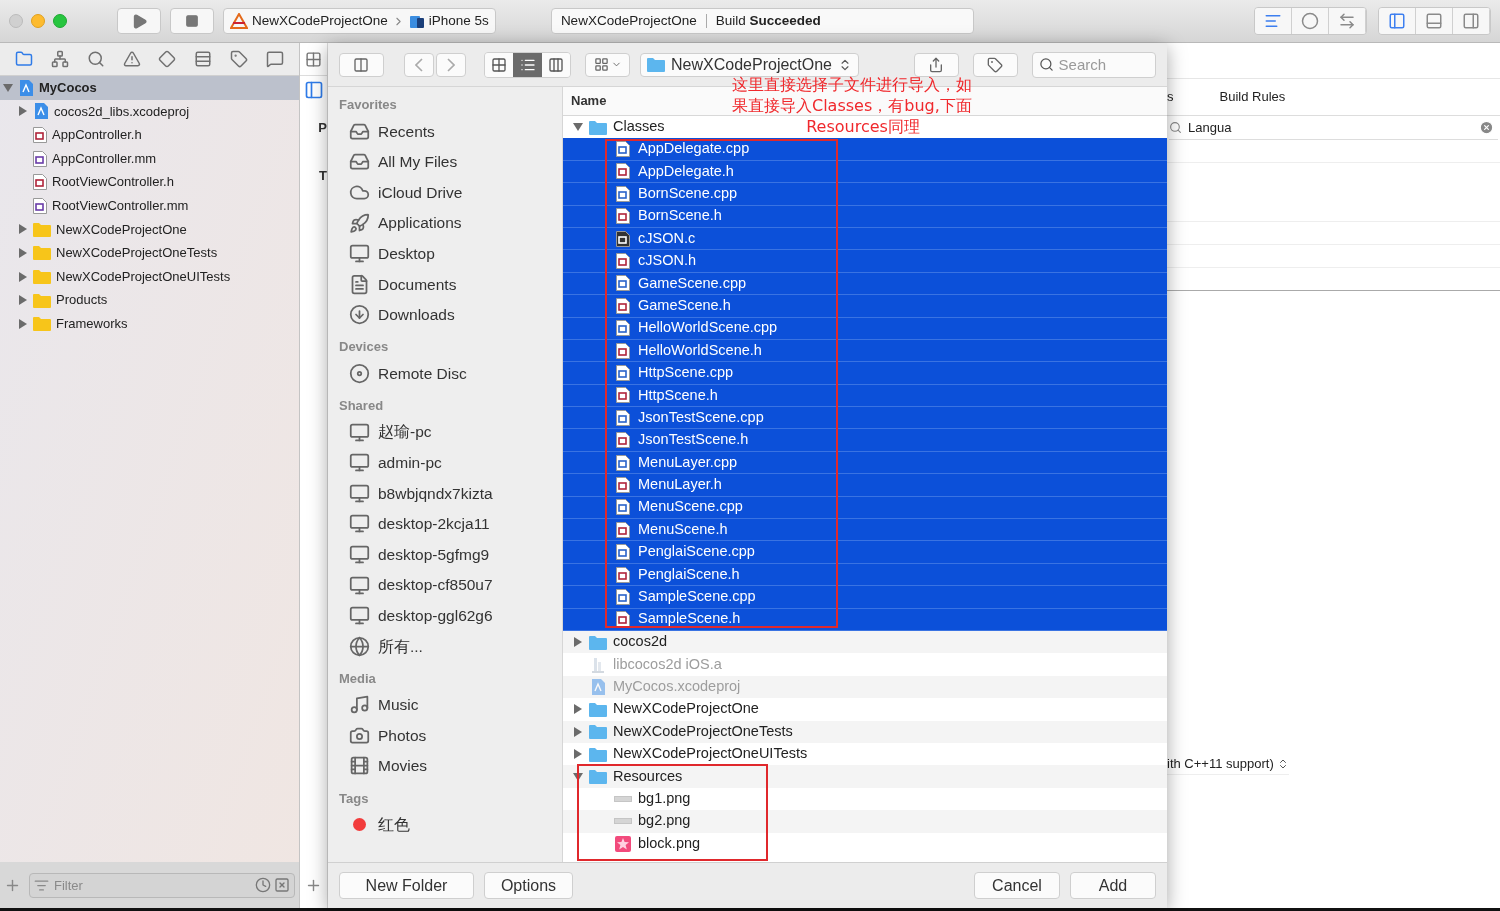  I want to click on file-row: BornScene.cpp, so click(865, 194).